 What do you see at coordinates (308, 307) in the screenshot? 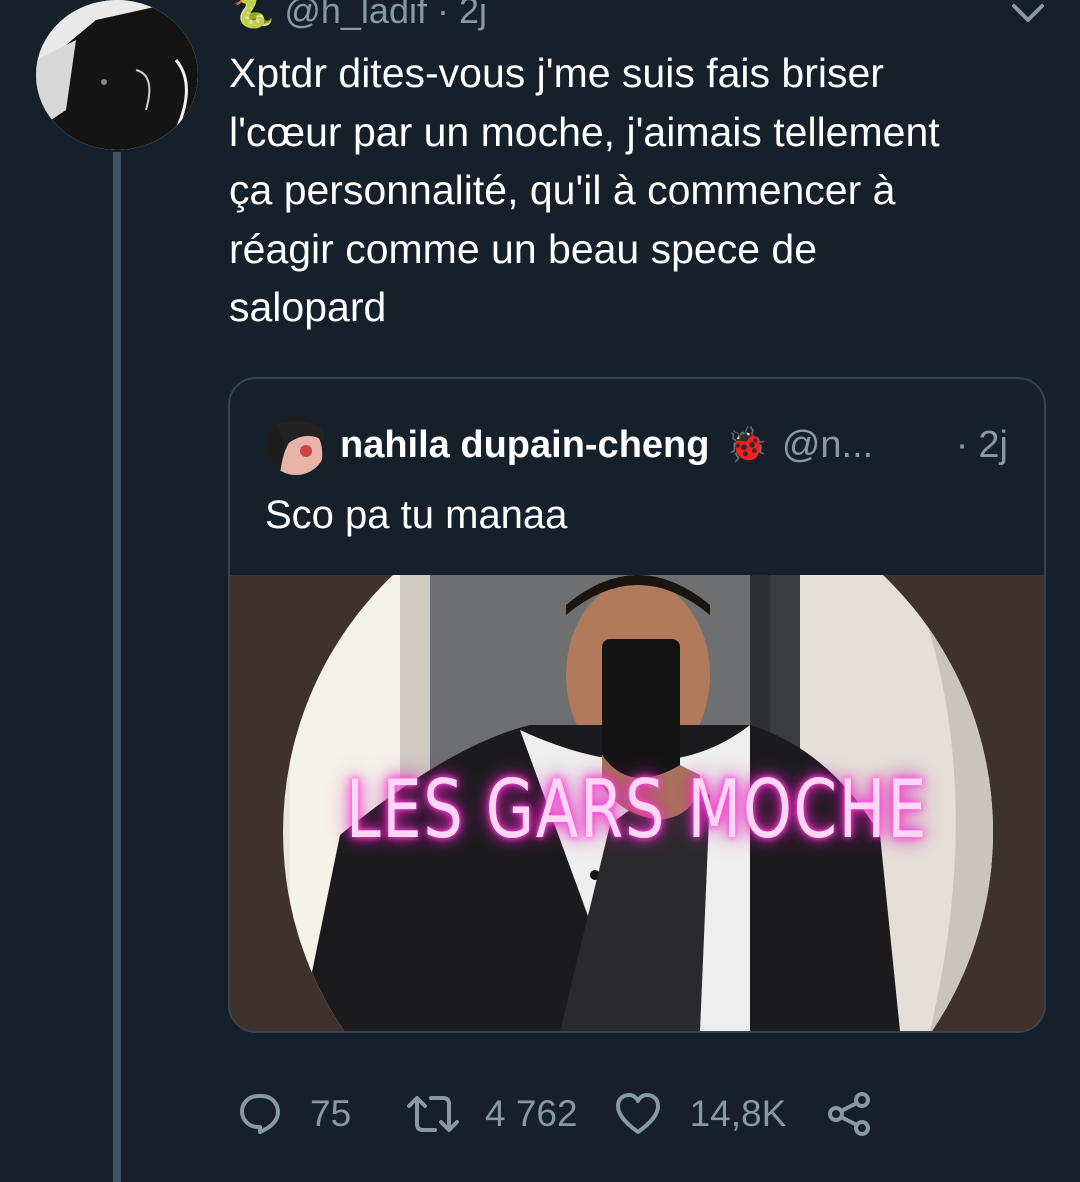
I see `tweet-text-line: salopard` at bounding box center [308, 307].